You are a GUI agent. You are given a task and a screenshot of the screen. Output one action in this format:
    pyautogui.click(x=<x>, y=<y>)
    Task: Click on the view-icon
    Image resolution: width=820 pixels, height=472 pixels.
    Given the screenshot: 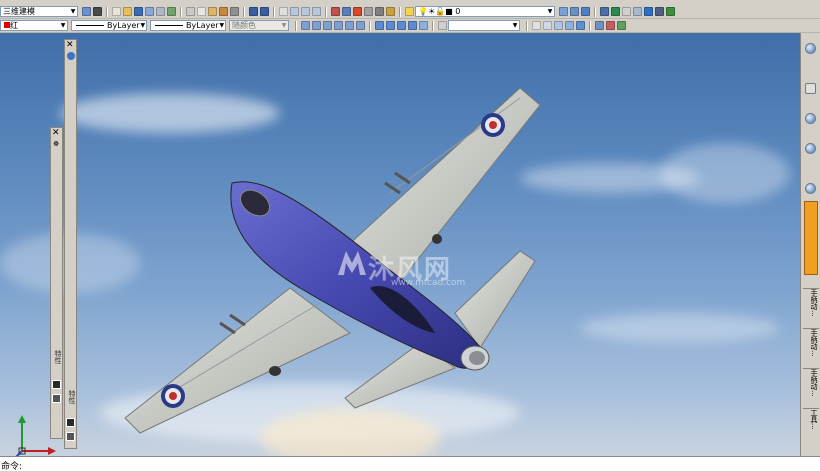 What is the action you would take?
    pyautogui.click(x=626, y=11)
    